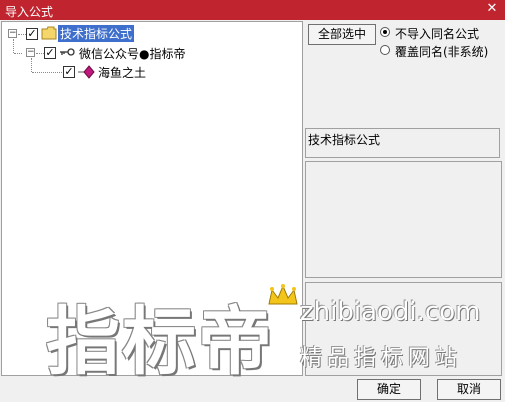  Describe the element at coordinates (32, 34) in the screenshot. I see `root-checkbox: ✓` at that location.